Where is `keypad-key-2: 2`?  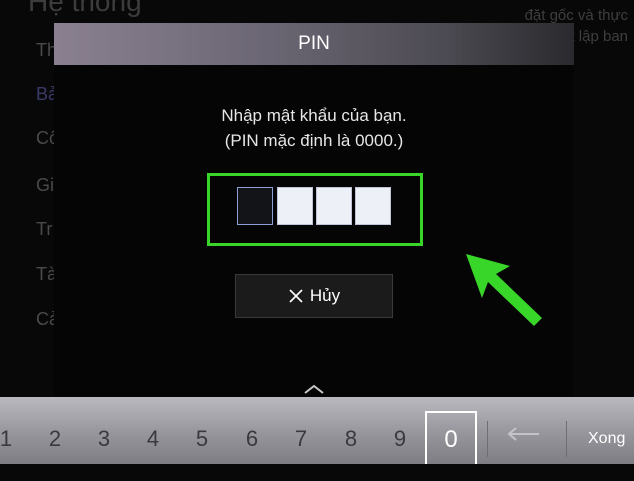 keypad-key-2: 2 is located at coordinates (55, 430).